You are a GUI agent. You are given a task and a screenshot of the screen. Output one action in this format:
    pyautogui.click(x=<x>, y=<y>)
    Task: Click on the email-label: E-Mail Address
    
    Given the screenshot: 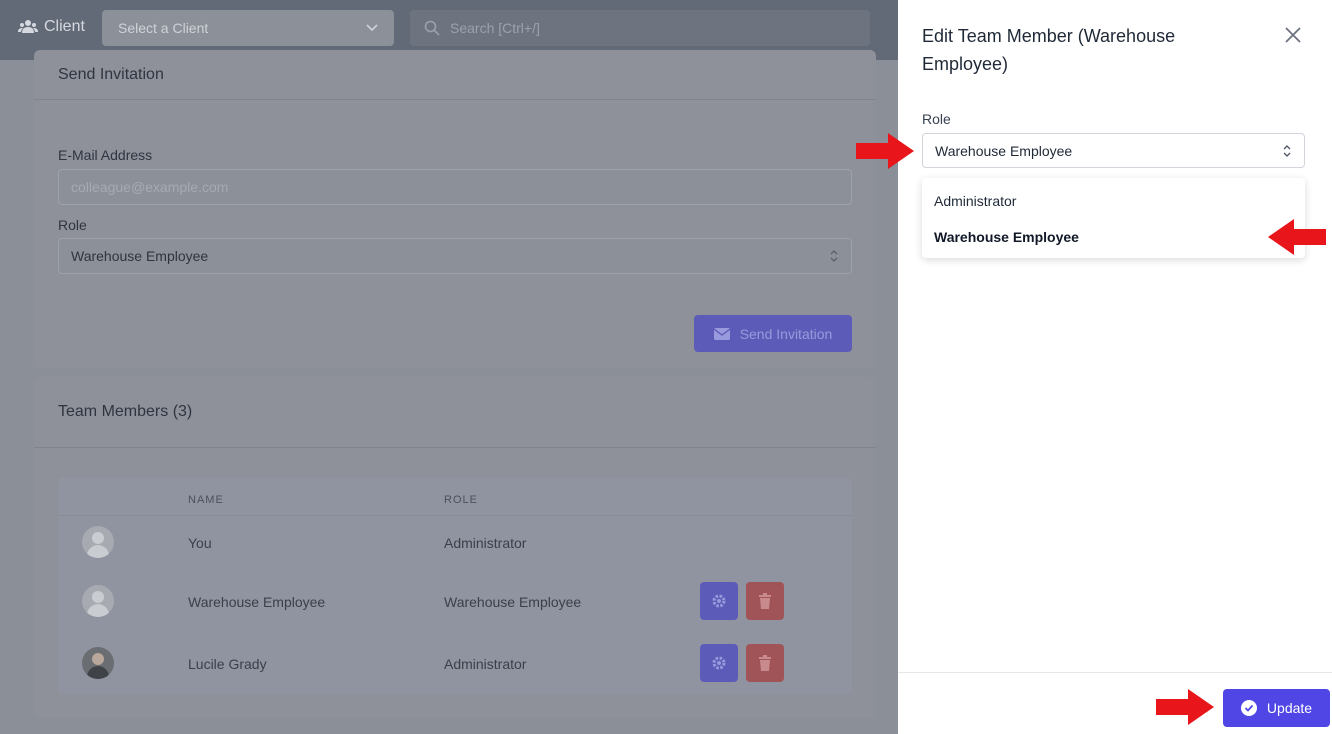 What is the action you would take?
    pyautogui.click(x=105, y=155)
    